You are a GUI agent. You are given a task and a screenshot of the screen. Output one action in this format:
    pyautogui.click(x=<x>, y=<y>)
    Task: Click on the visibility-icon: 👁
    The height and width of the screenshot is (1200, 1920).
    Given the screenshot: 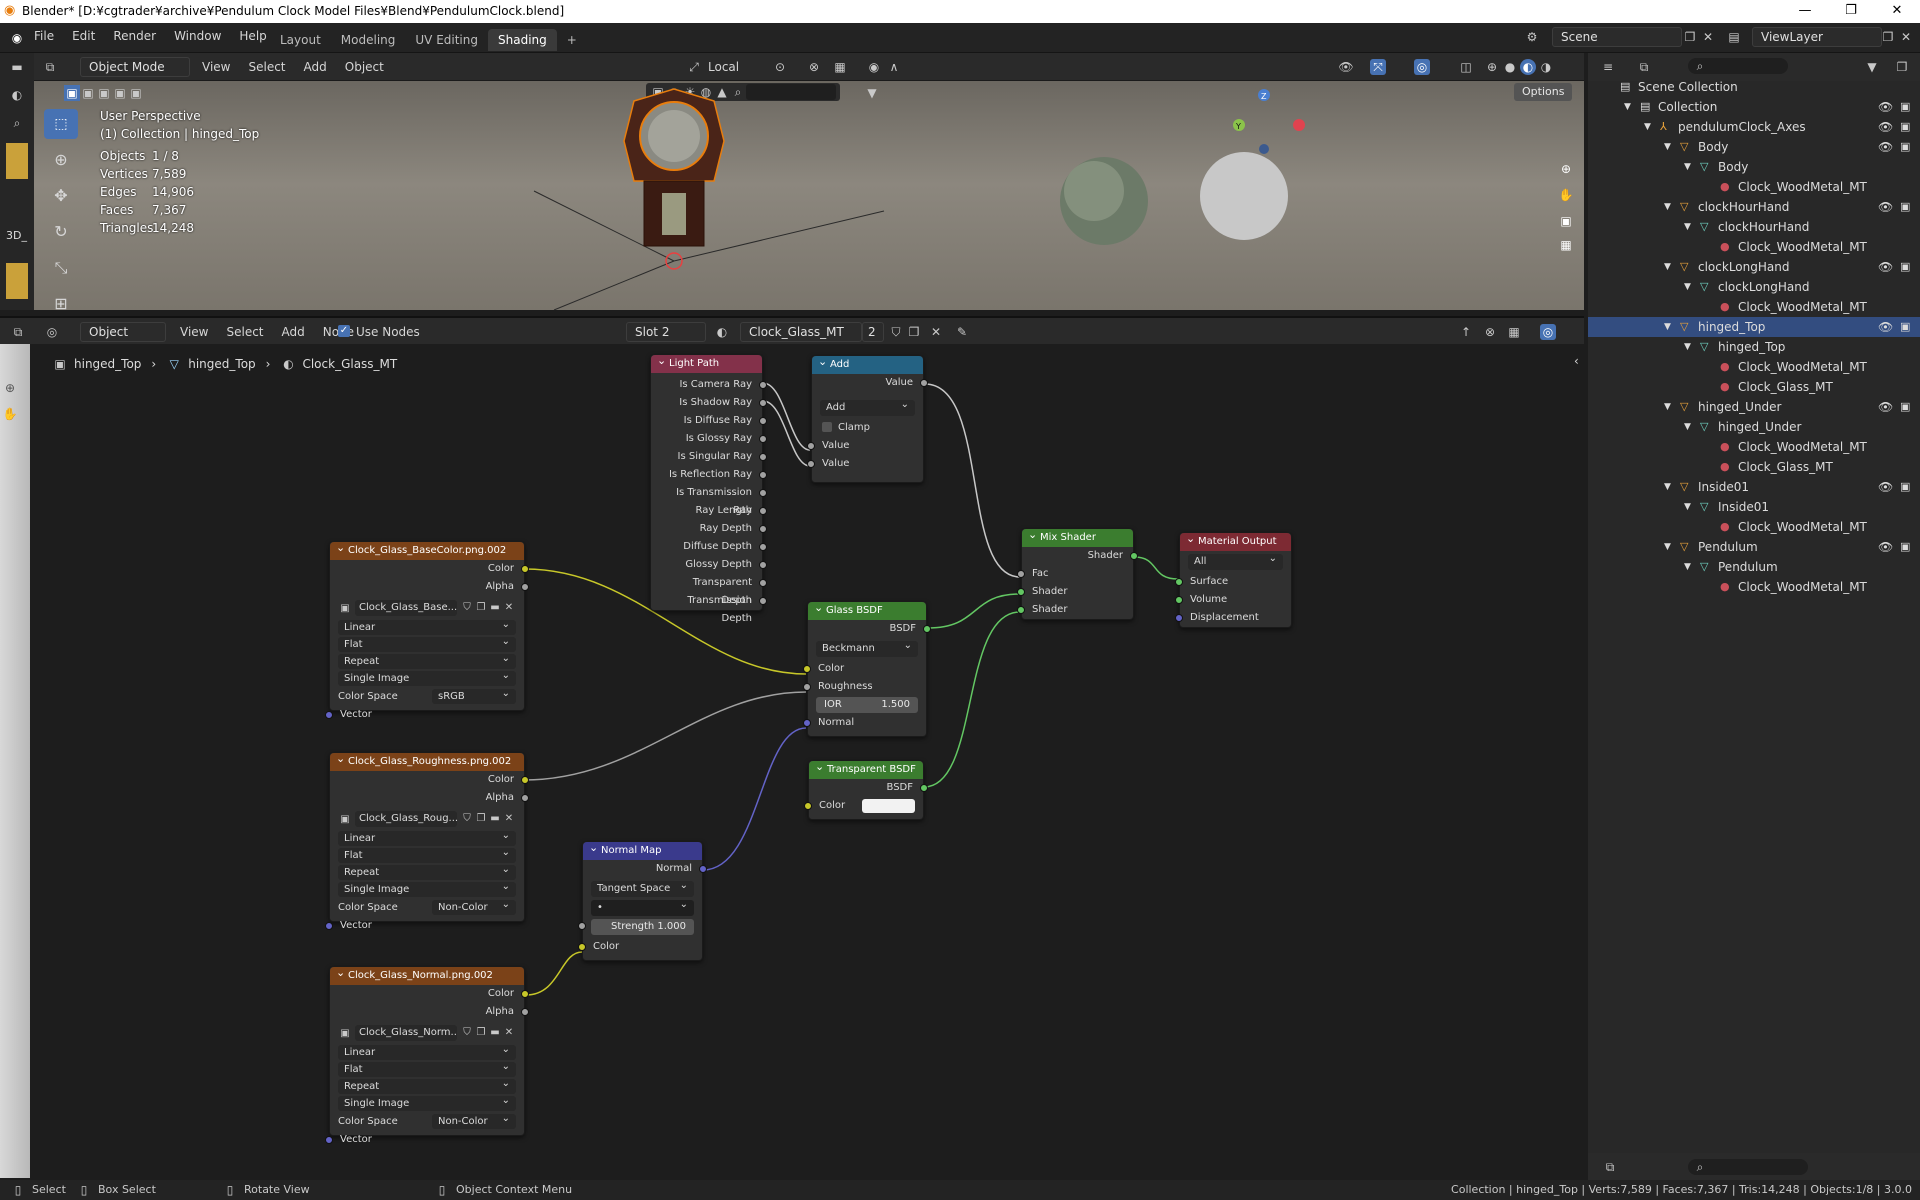 What is the action you would take?
    pyautogui.click(x=1346, y=67)
    